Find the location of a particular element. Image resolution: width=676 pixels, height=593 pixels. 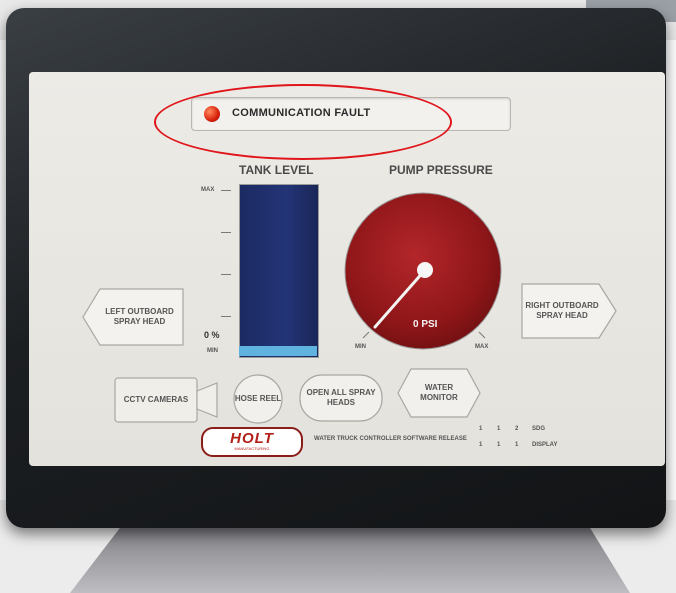

tank-max-label: MAX is located at coordinates (208, 190).